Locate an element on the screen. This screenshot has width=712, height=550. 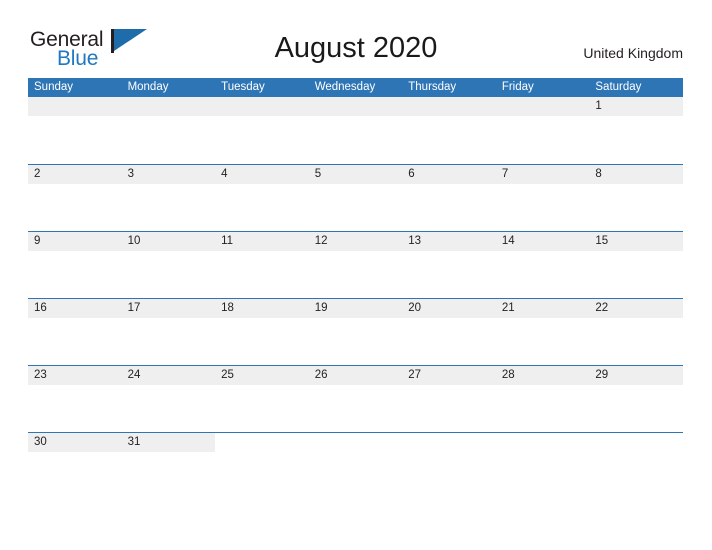
calendar-day-cell-wednesday: 19 is located at coordinates (355, 308).